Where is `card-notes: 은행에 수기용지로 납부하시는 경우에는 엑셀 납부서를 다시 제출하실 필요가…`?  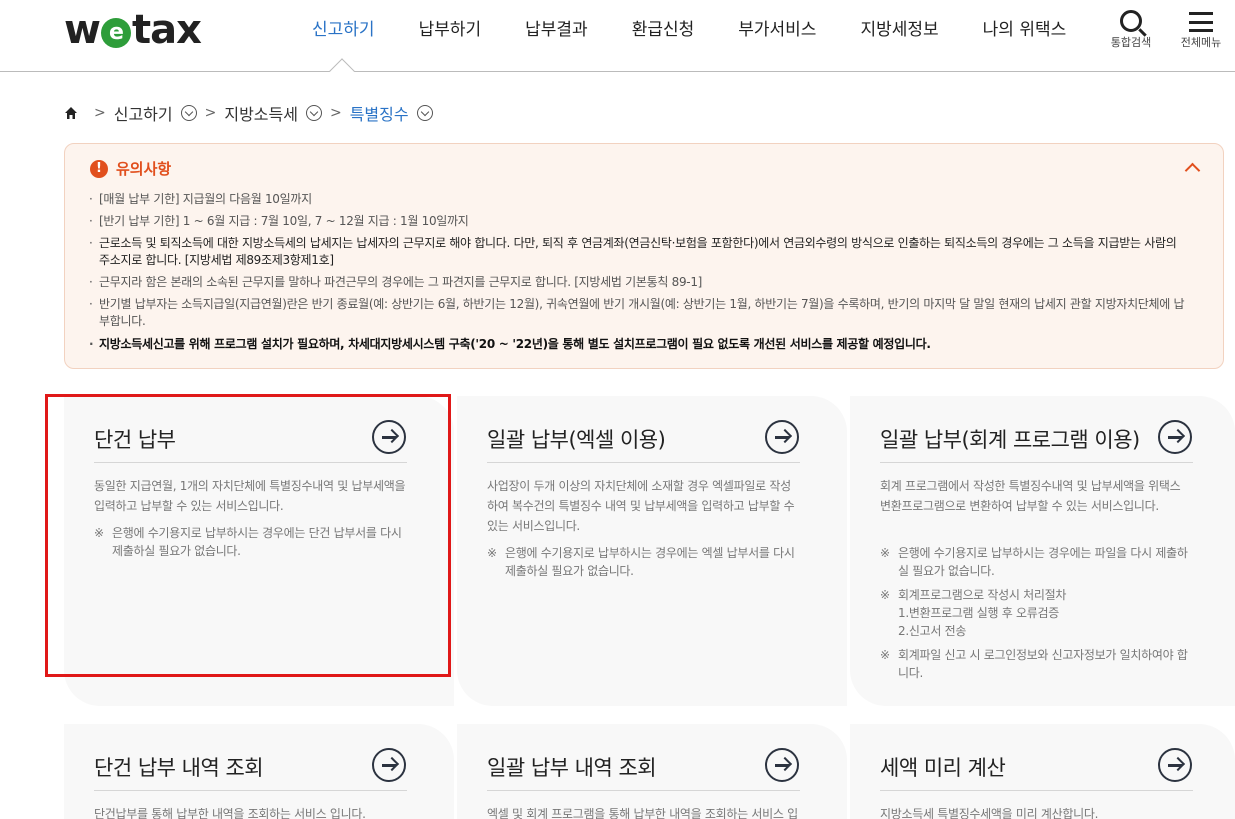
card-notes: 은행에 수기용지로 납부하시는 경우에는 엑셀 납부서를 다시 제출하실 필요가… is located at coordinates (643, 565).